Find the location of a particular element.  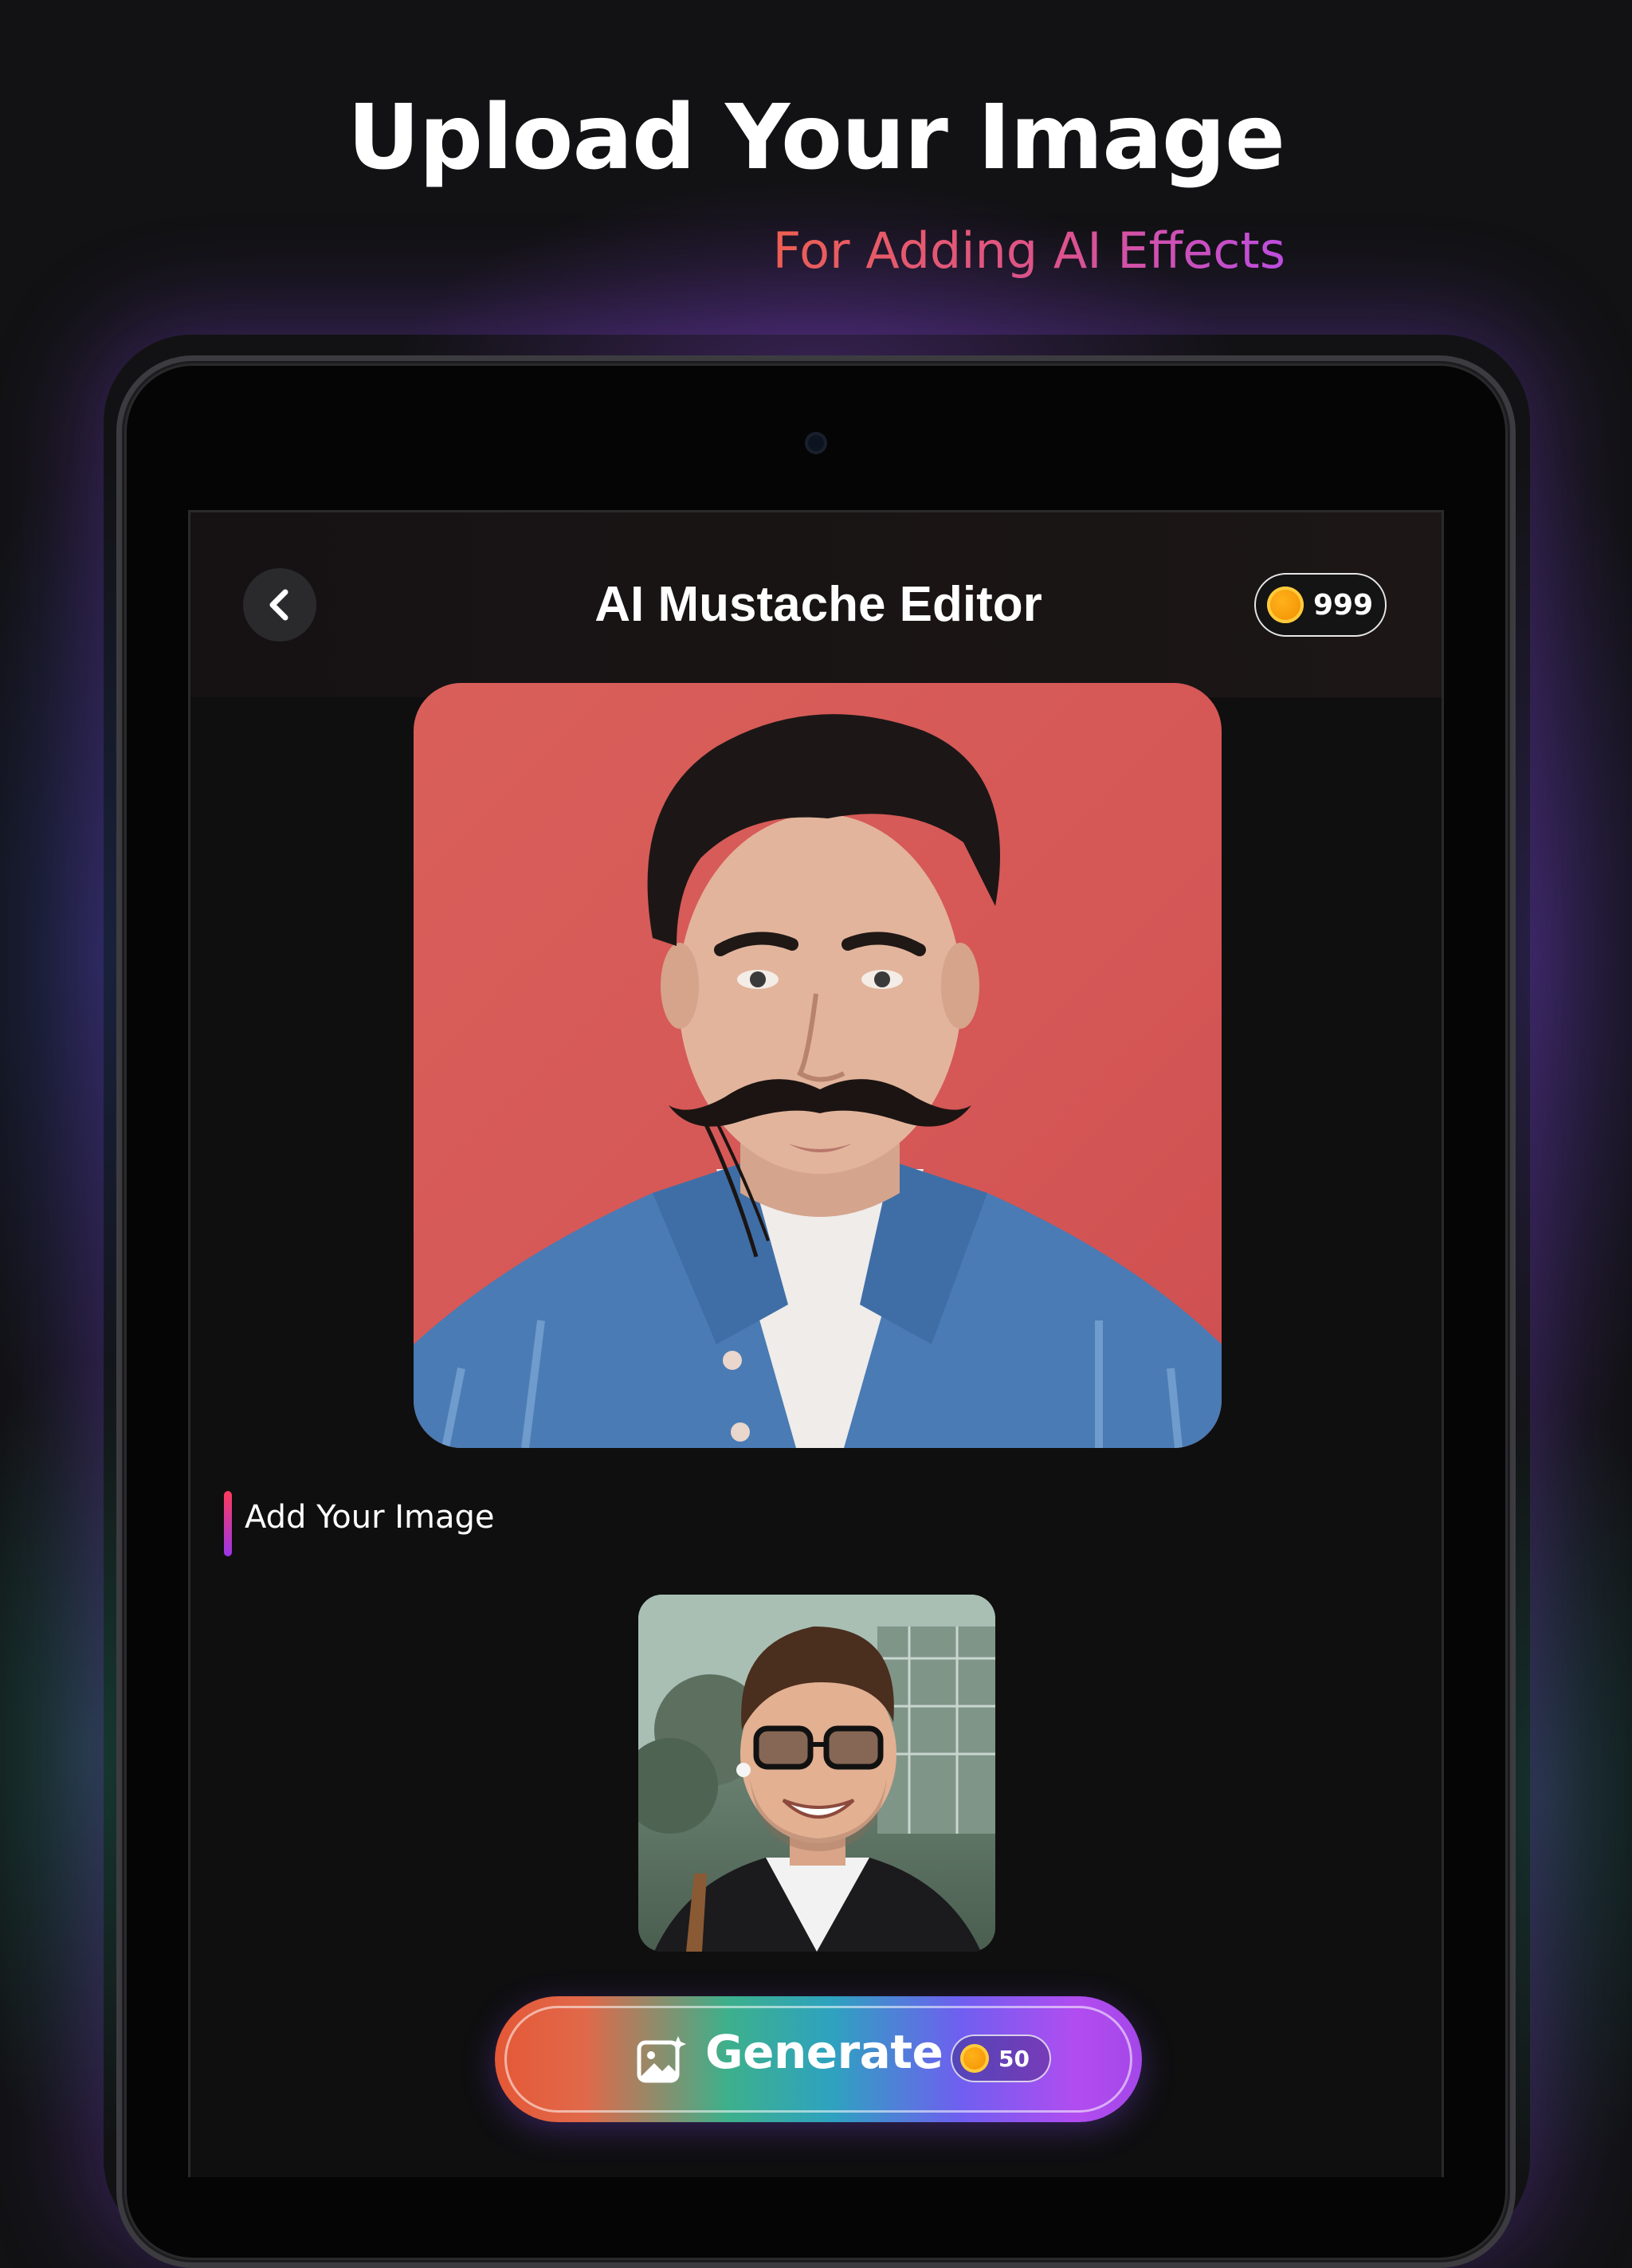

generate-cost-badge: 50 is located at coordinates (1001, 2058).